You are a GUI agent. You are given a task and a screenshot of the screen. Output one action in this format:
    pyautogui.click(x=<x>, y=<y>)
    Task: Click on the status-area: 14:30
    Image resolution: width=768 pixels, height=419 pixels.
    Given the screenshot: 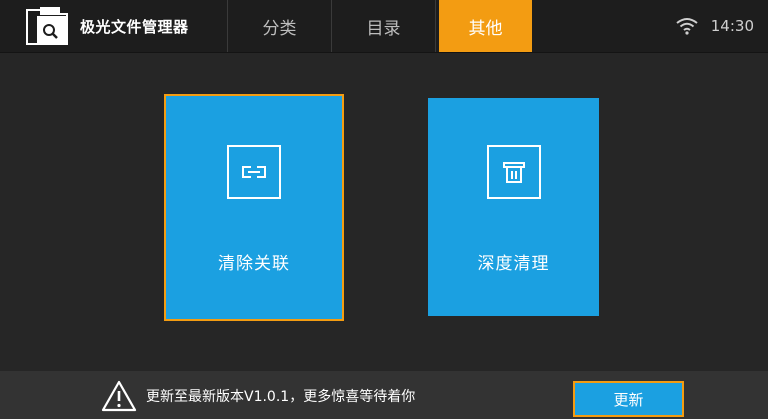 What is the action you would take?
    pyautogui.click(x=721, y=26)
    